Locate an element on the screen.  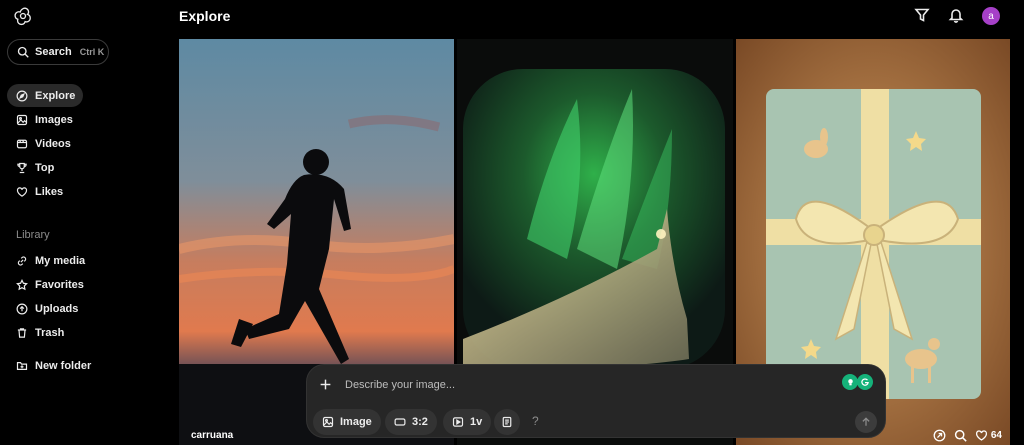
compass-icon is located at coordinates (22, 95).